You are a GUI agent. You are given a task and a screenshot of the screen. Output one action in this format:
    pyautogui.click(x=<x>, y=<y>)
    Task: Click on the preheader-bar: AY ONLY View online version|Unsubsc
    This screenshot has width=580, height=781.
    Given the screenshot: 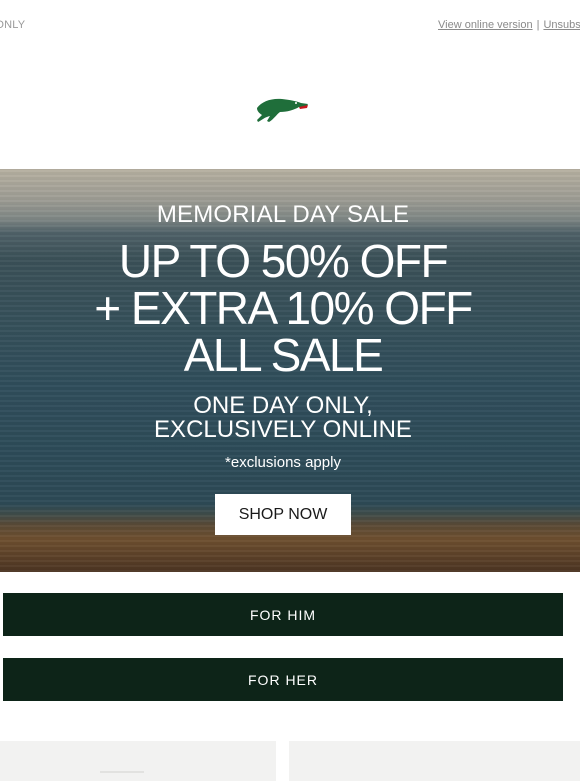 What is the action you would take?
    pyautogui.click(x=290, y=25)
    